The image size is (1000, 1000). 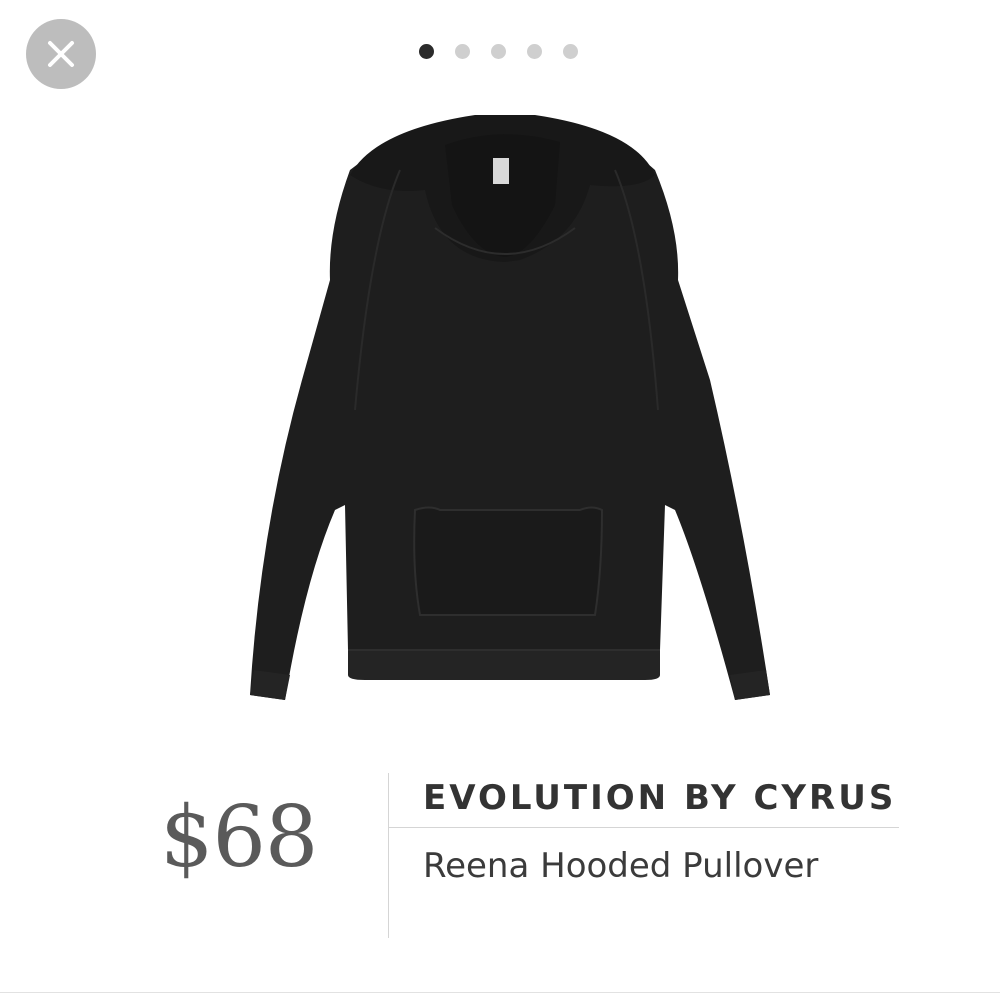 What do you see at coordinates (388, 855) in the screenshot?
I see `vertical-divider` at bounding box center [388, 855].